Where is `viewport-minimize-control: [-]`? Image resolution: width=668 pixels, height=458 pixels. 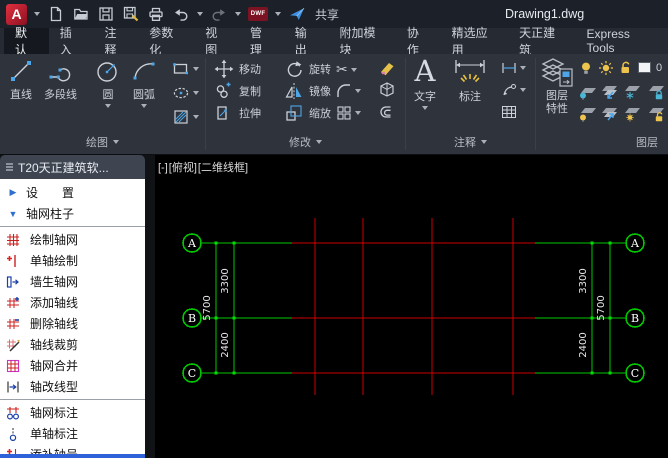
viewport-minimize-control: [-] is located at coordinates (163, 168).